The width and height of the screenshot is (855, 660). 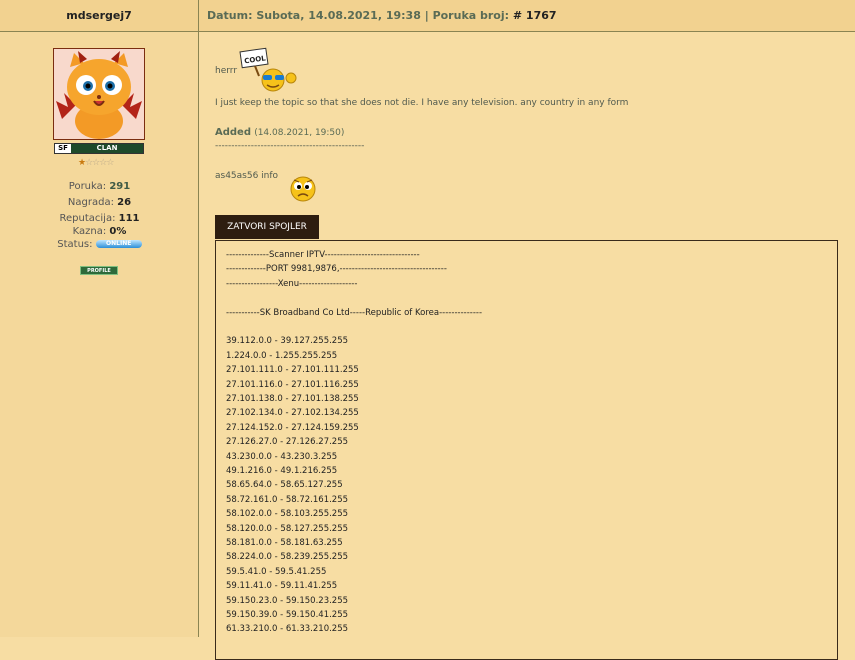 What do you see at coordinates (233, 132) in the screenshot?
I see `added-label: Added` at bounding box center [233, 132].